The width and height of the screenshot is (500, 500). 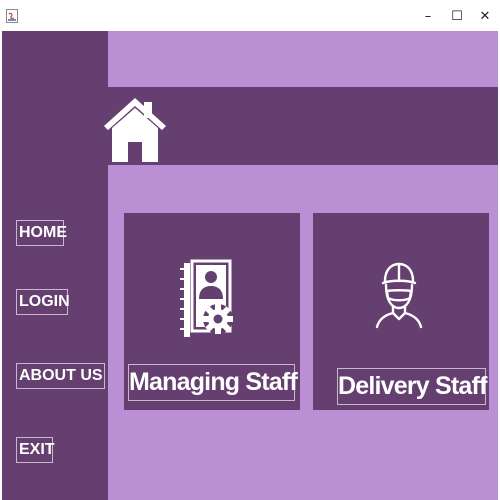 What do you see at coordinates (206, 298) in the screenshot?
I see `staff-directory-gear-icon` at bounding box center [206, 298].